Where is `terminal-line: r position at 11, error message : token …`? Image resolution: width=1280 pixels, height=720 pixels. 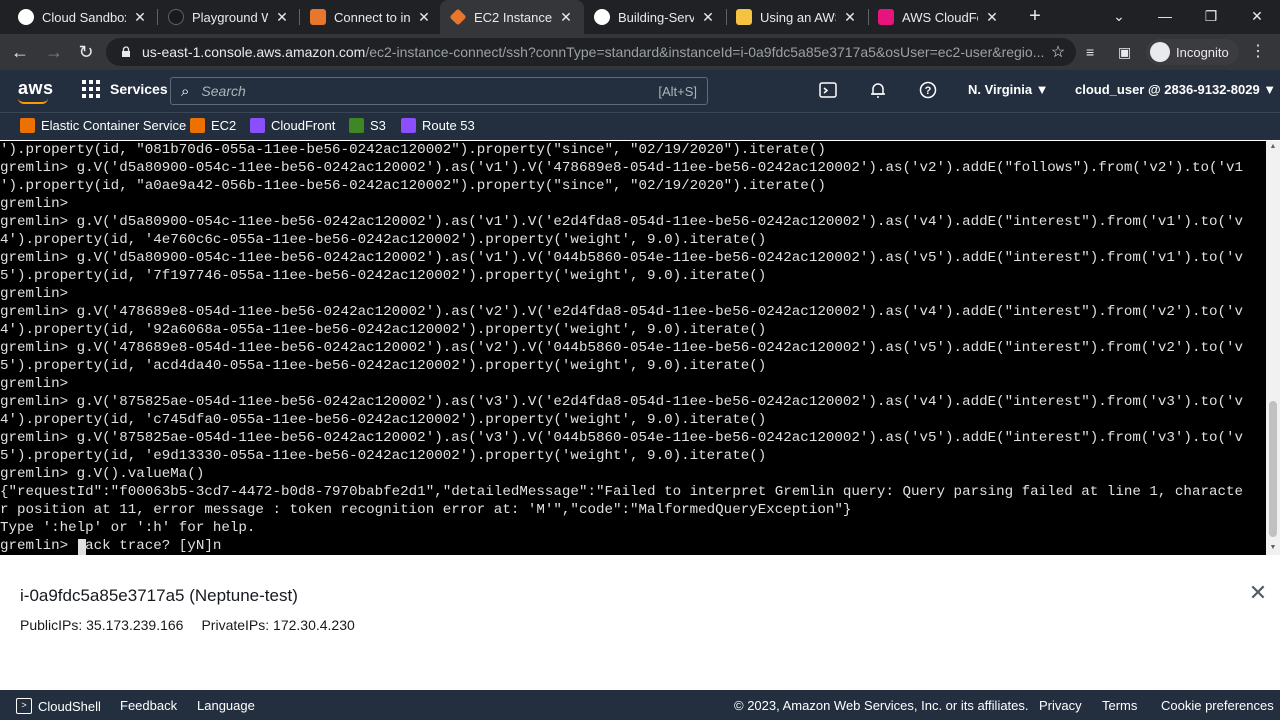
terminal-line: r position at 11, error message : token … is located at coordinates (426, 510).